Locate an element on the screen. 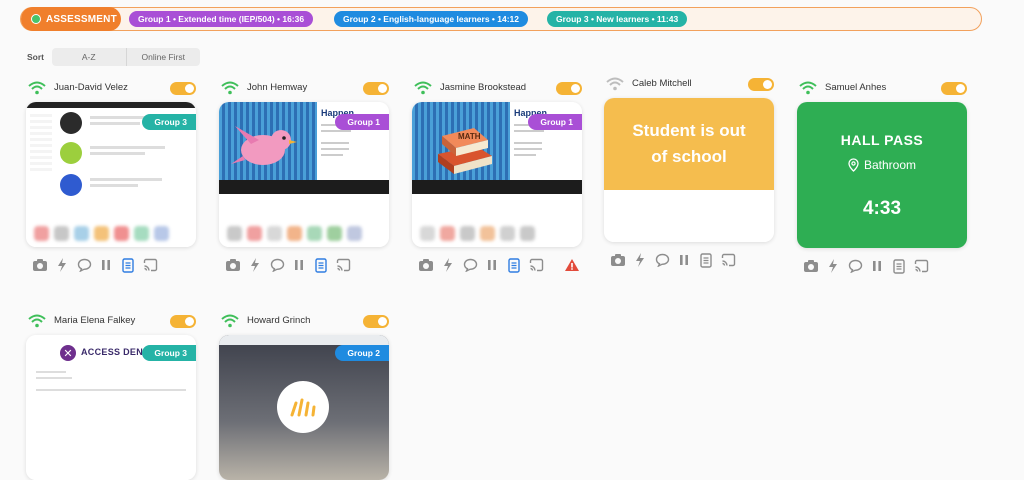 This screenshot has height=480, width=1024. assessment-label-text: ASSESSMENT is located at coordinates (81, 19).